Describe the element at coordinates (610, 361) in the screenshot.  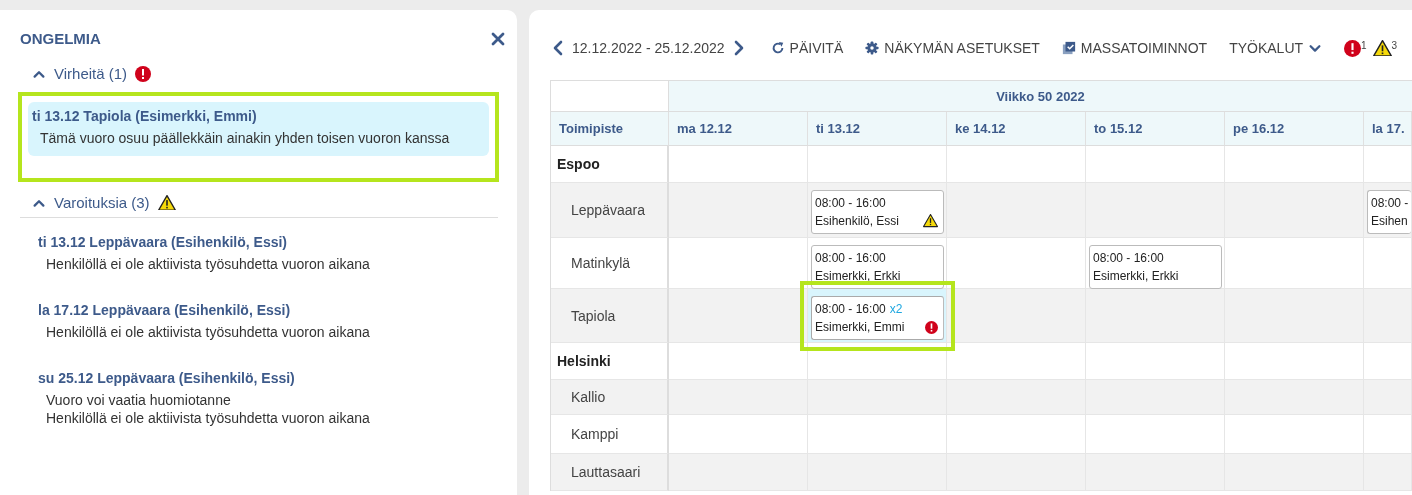
I see `region-name: Helsinki` at that location.